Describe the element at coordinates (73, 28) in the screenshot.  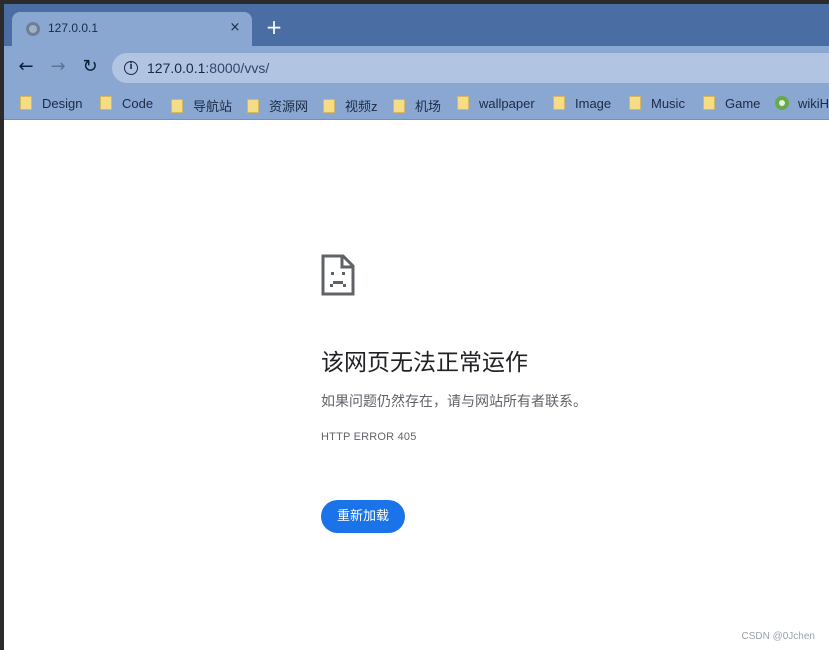
I see `tab-title: 127.0.0.1` at that location.